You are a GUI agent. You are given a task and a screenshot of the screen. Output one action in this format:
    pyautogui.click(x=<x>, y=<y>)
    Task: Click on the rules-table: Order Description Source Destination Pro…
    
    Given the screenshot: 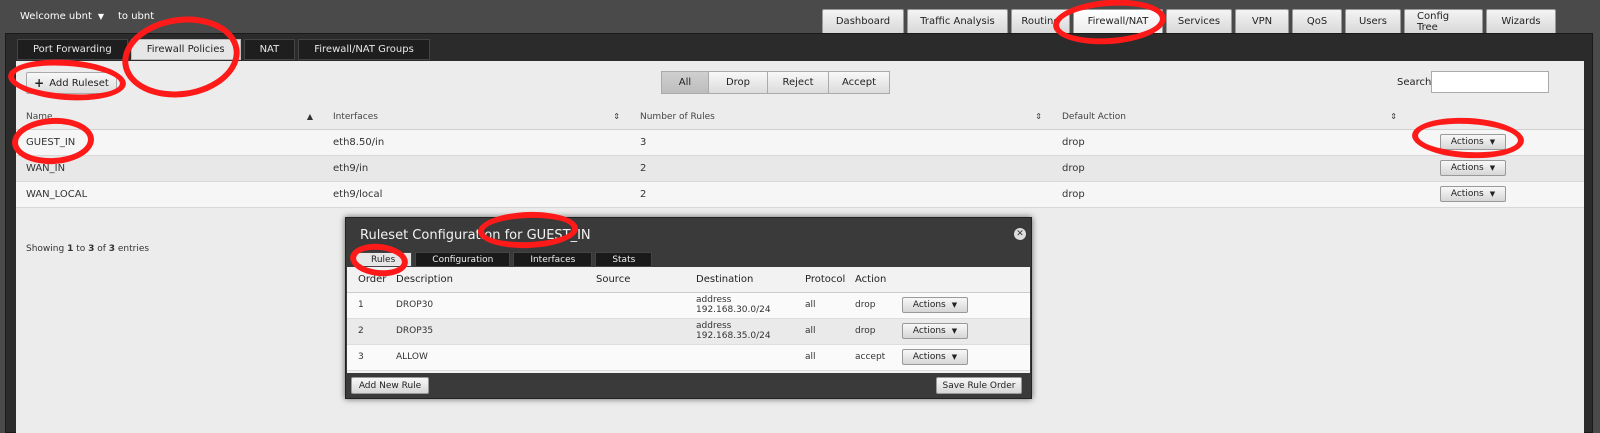 What is the action you would take?
    pyautogui.click(x=688, y=319)
    